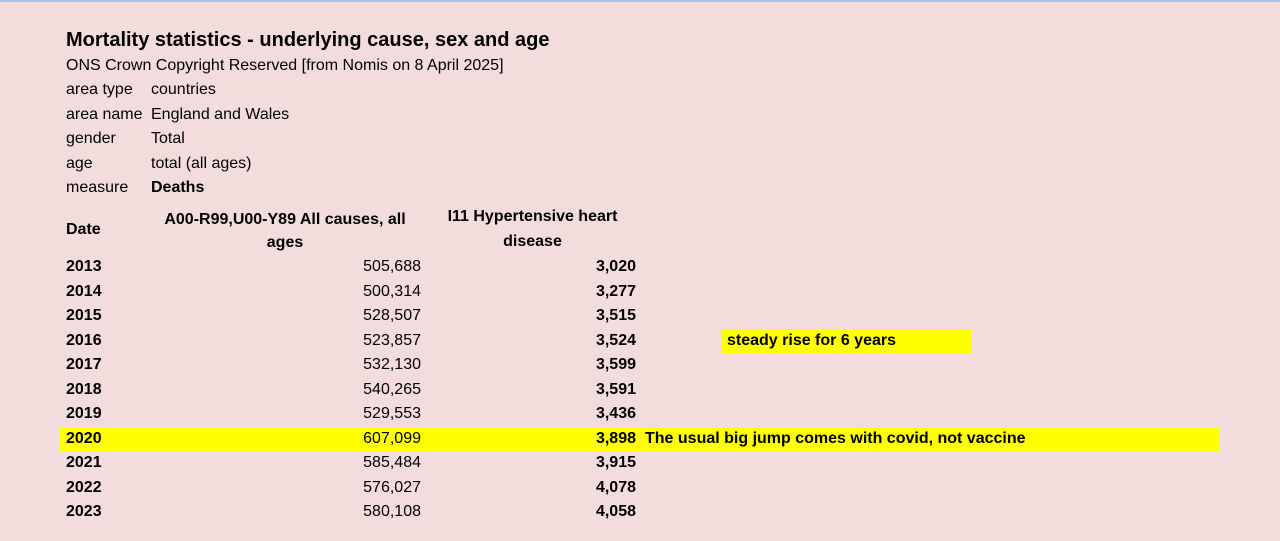 This screenshot has height=541, width=1280. What do you see at coordinates (392, 340) in the screenshot?
I see `row-all-causes: 523,857` at bounding box center [392, 340].